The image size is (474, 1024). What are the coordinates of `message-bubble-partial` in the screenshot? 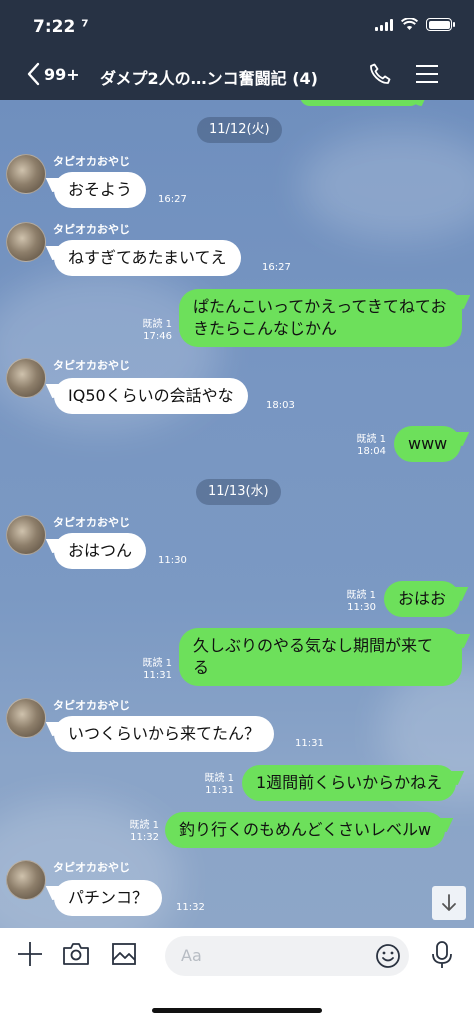 It's located at (360, 103).